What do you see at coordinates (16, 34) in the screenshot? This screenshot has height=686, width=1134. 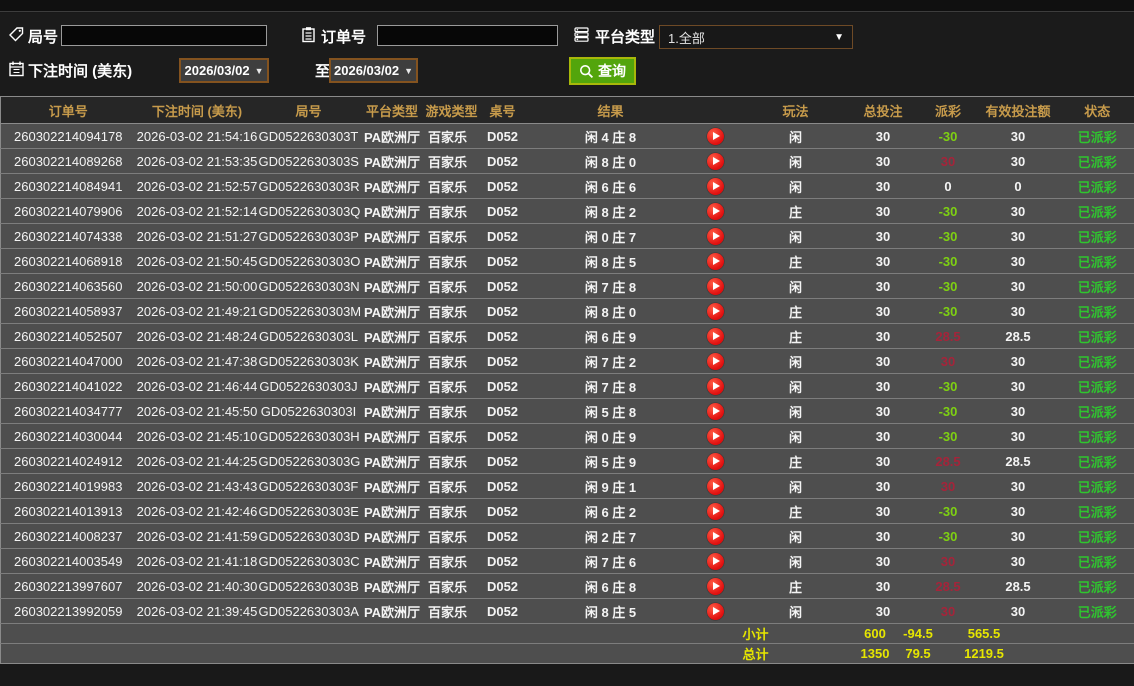 I see `tag-icon` at bounding box center [16, 34].